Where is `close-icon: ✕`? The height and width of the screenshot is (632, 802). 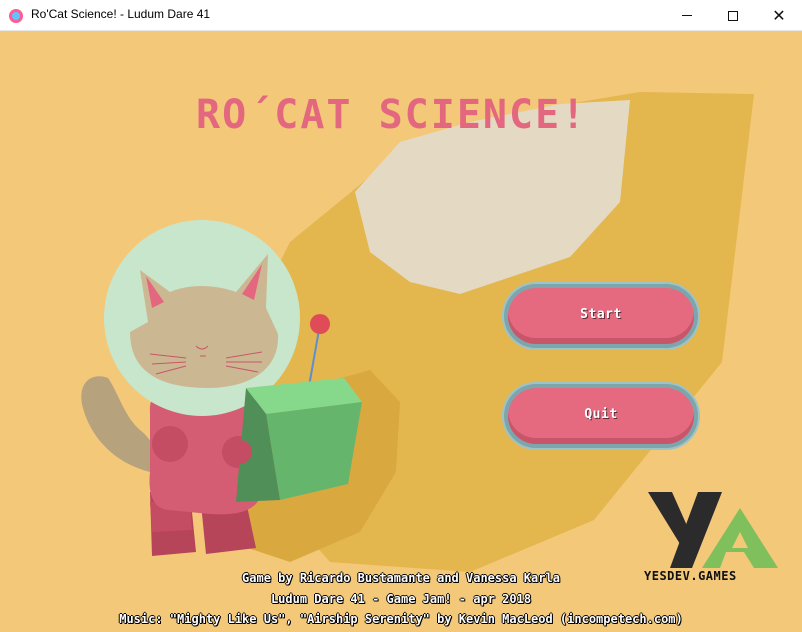 close-icon: ✕ is located at coordinates (779, 15).